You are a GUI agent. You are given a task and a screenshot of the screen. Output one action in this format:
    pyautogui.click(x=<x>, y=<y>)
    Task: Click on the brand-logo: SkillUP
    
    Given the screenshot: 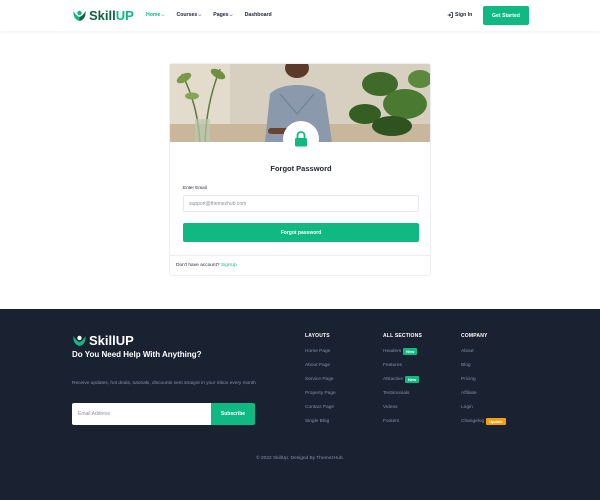 What is the action you would take?
    pyautogui.click(x=103, y=15)
    